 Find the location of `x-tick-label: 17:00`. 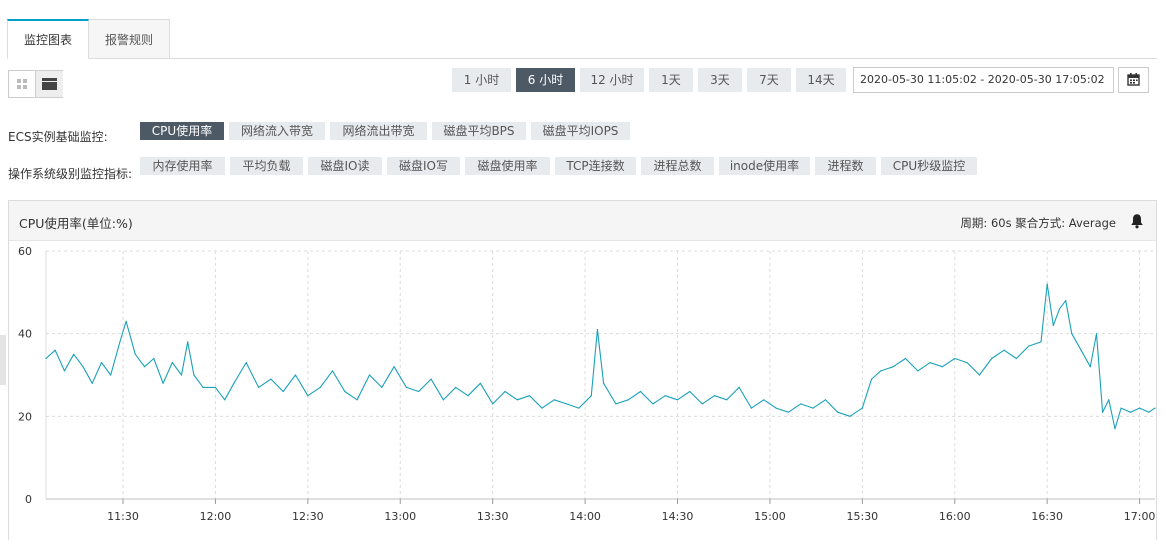

x-tick-label: 17:00 is located at coordinates (1140, 516).